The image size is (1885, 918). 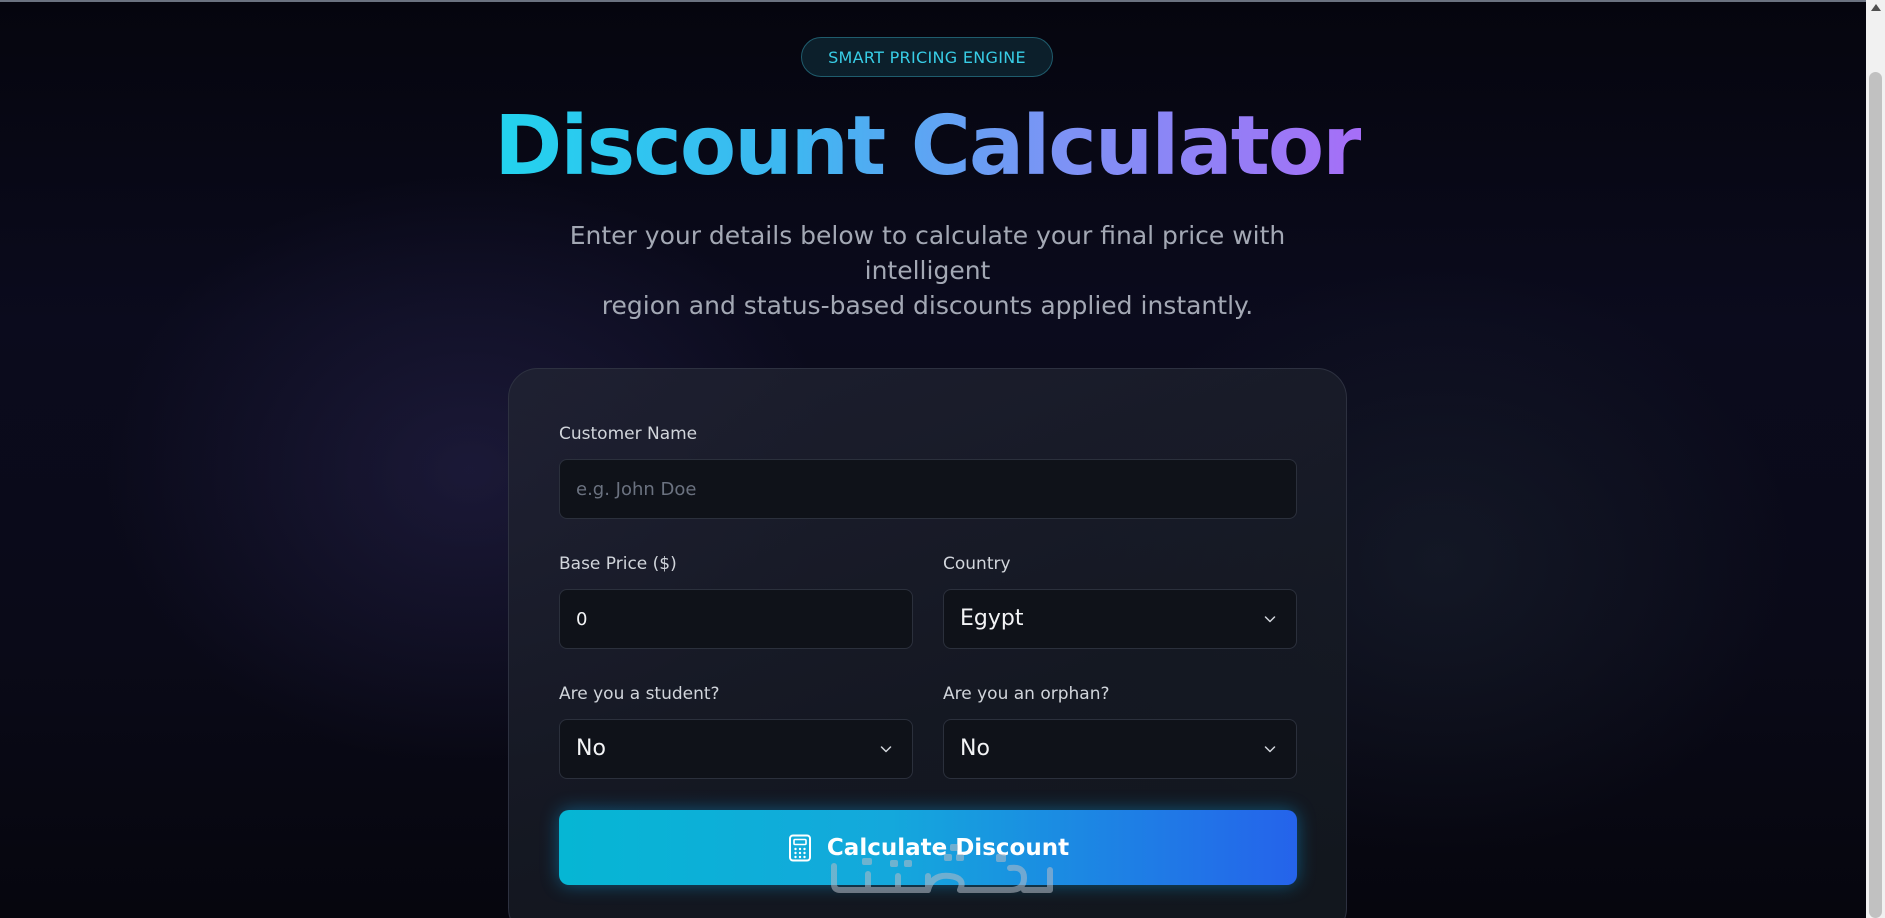 I want to click on customer-name-field, so click(x=928, y=489).